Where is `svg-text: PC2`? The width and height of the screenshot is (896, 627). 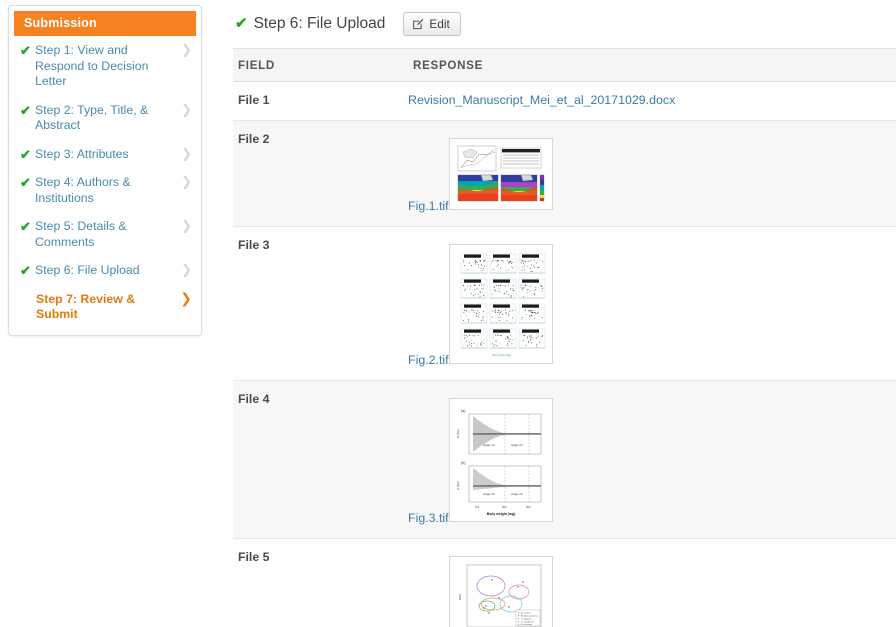
svg-text: PC2 is located at coordinates (460, 597).